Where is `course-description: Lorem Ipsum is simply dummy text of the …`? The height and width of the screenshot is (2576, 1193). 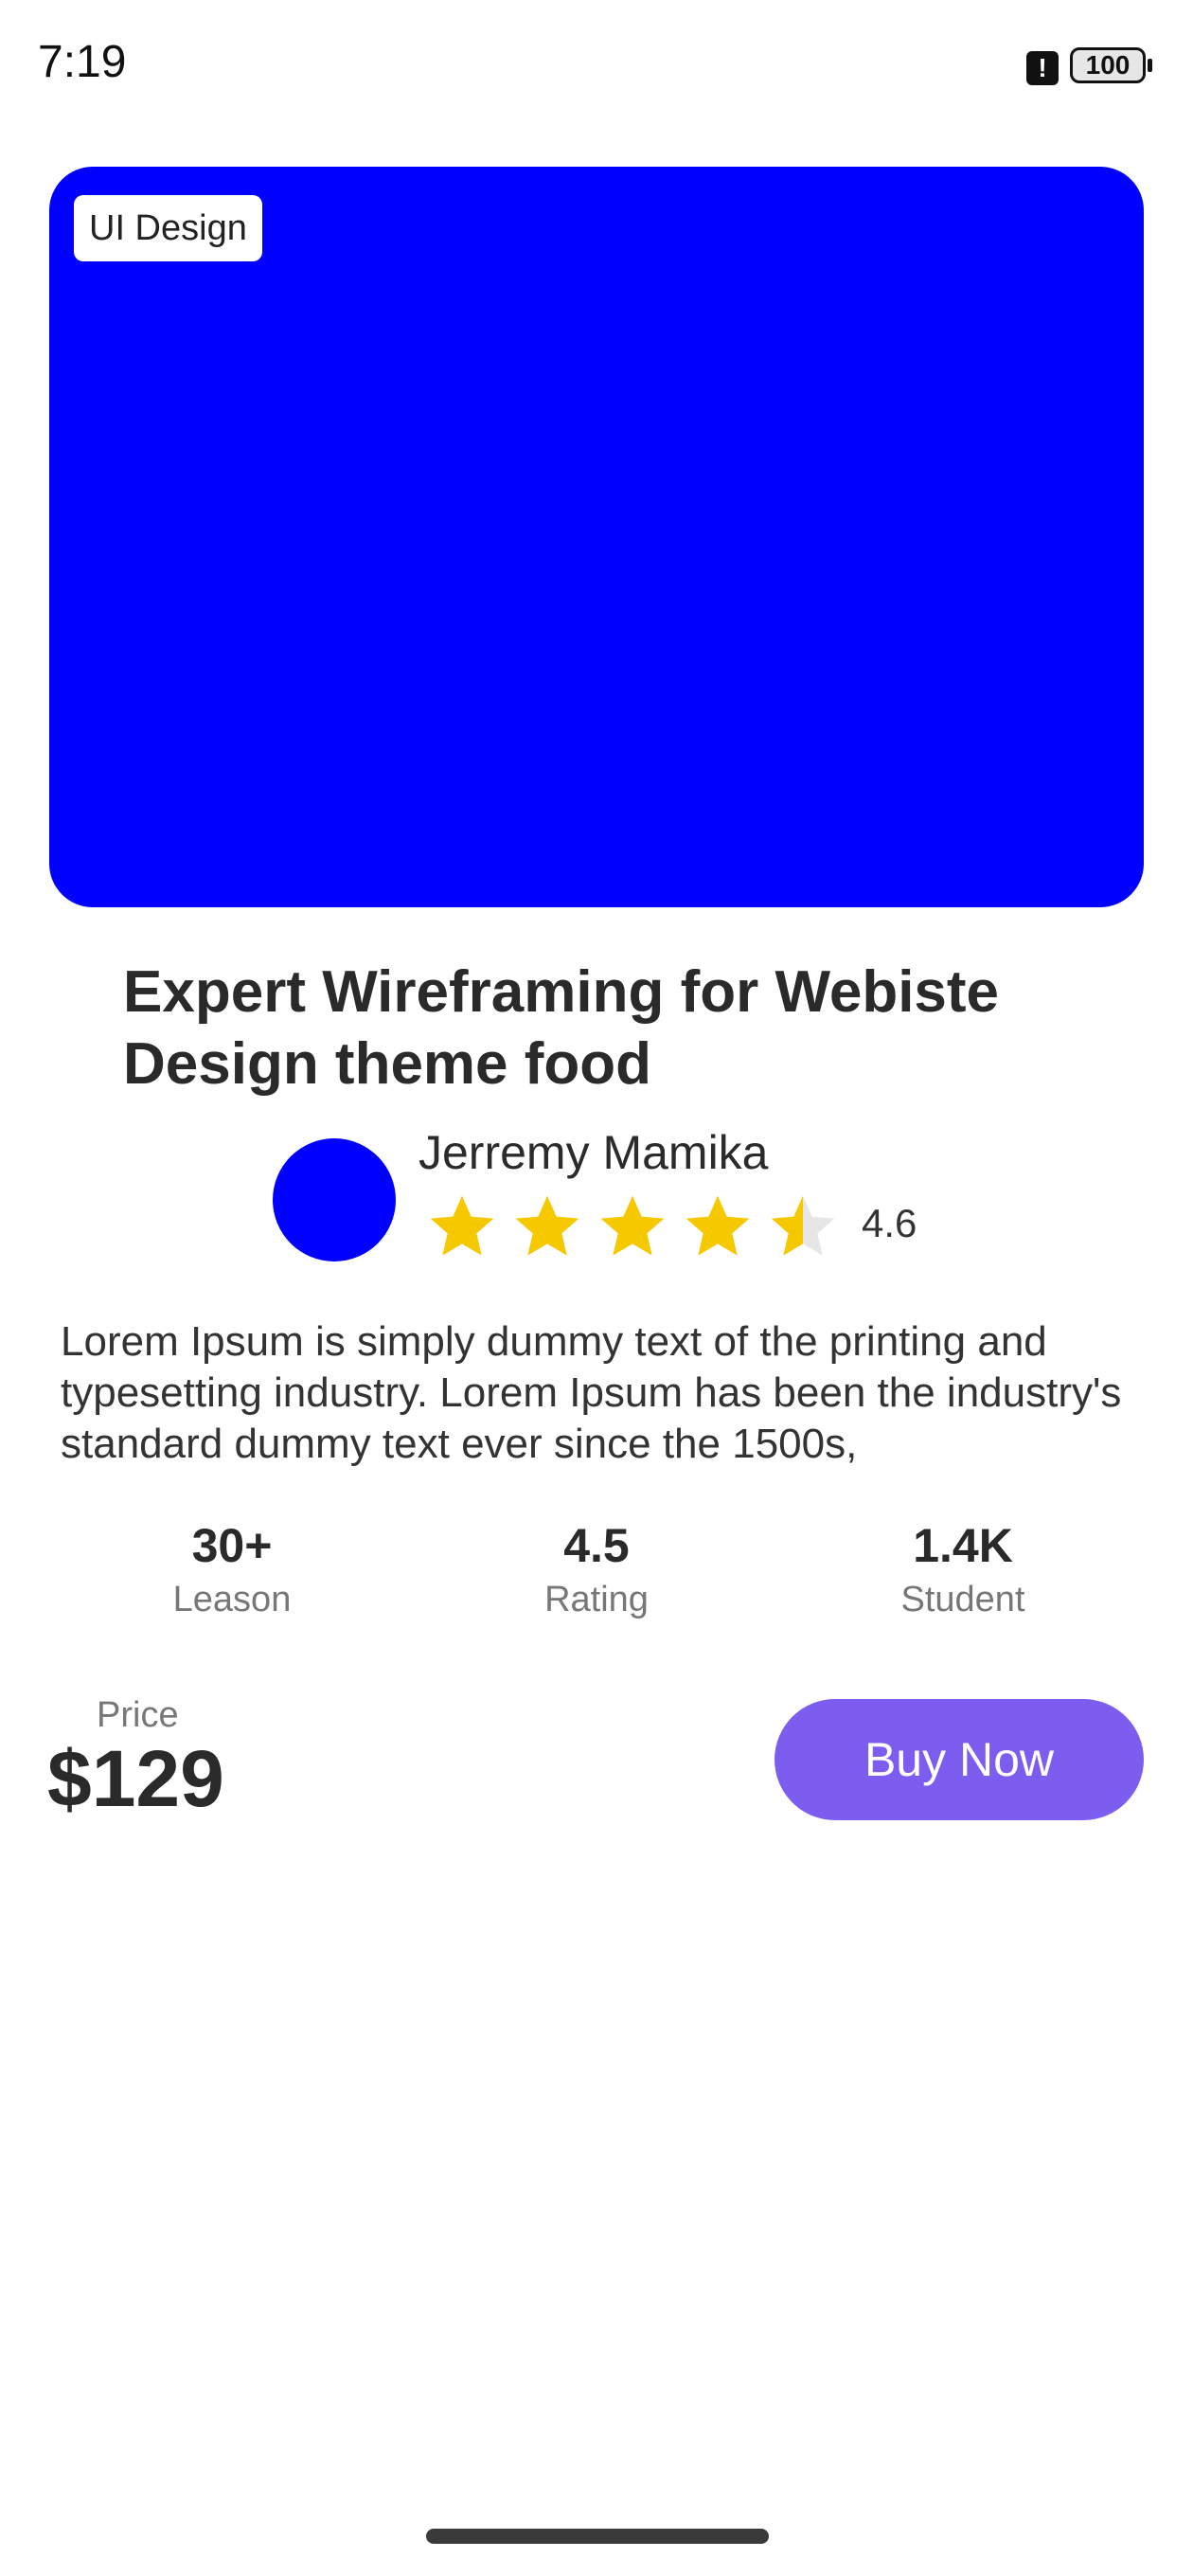
course-description: Lorem Ipsum is simply dummy text of the … is located at coordinates (591, 1392).